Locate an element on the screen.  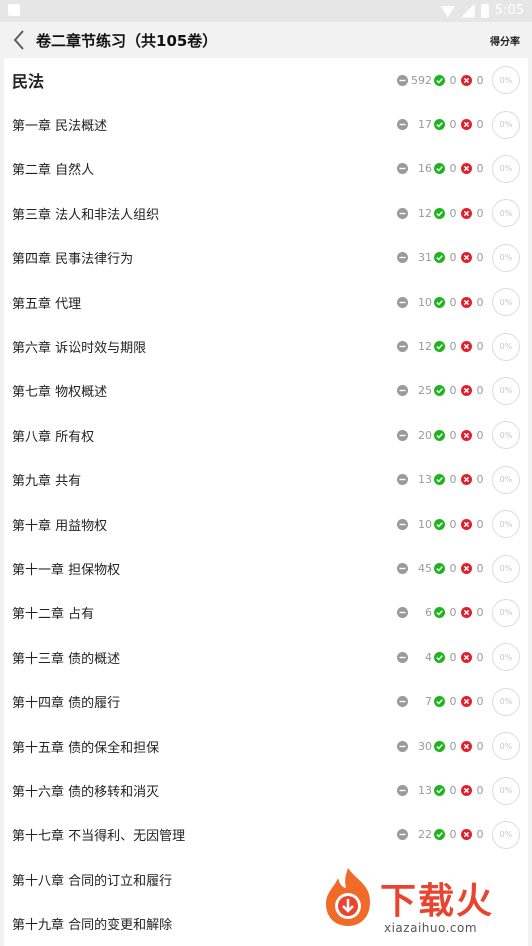
chapter-row: 第九章 共有 13 0 0 0% is located at coordinates (266, 480).